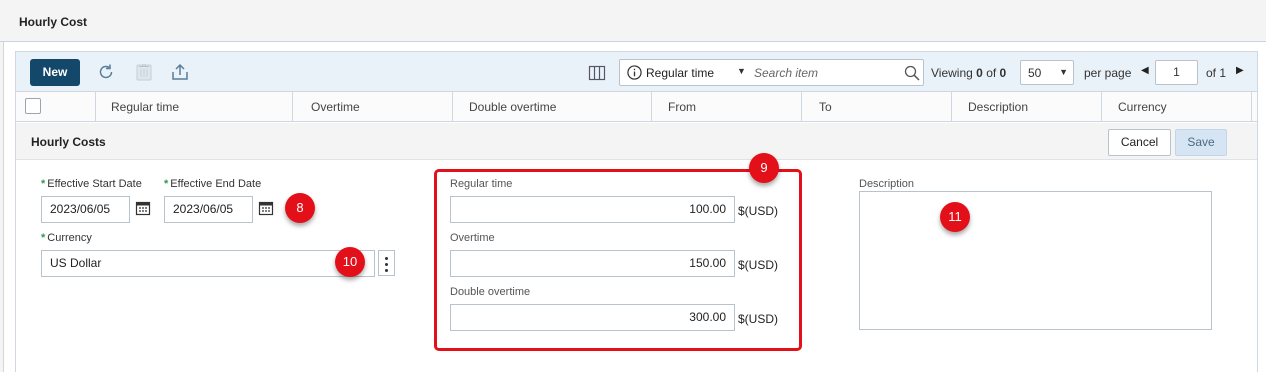 The width and height of the screenshot is (1266, 372). I want to click on edit-form-header: Hourly Costs Cancel Save, so click(636, 141).